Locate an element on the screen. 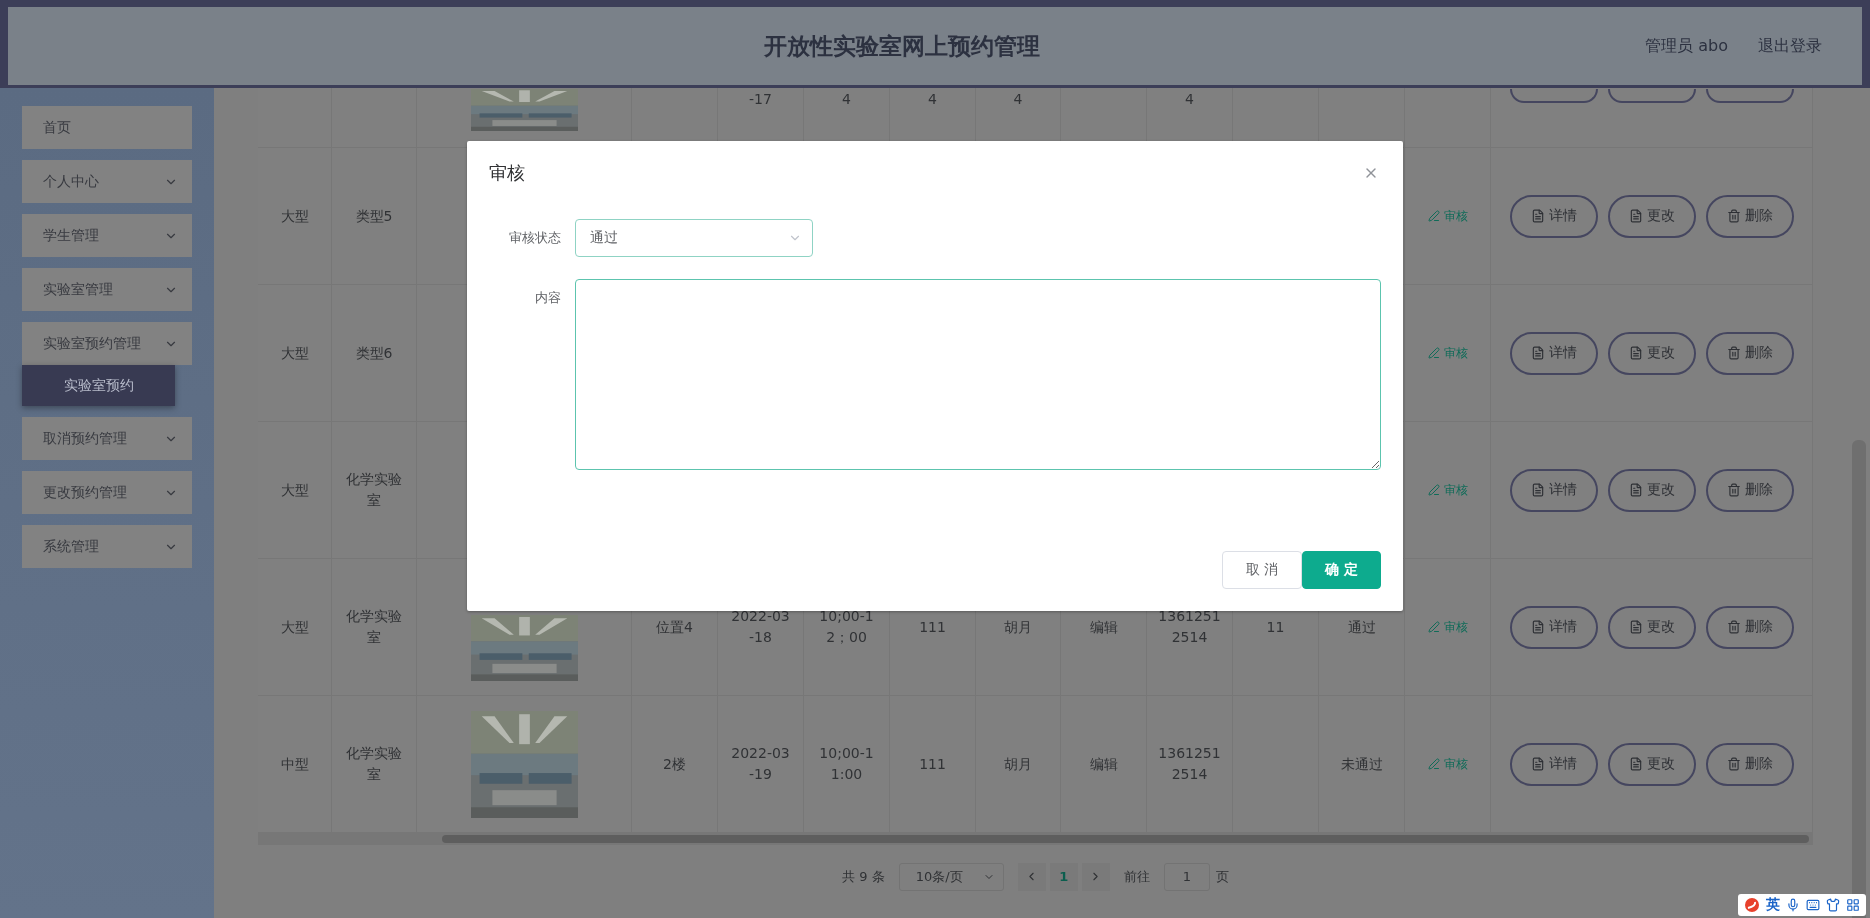 The width and height of the screenshot is (1870, 918). ime-logo-icon is located at coordinates (1752, 905).